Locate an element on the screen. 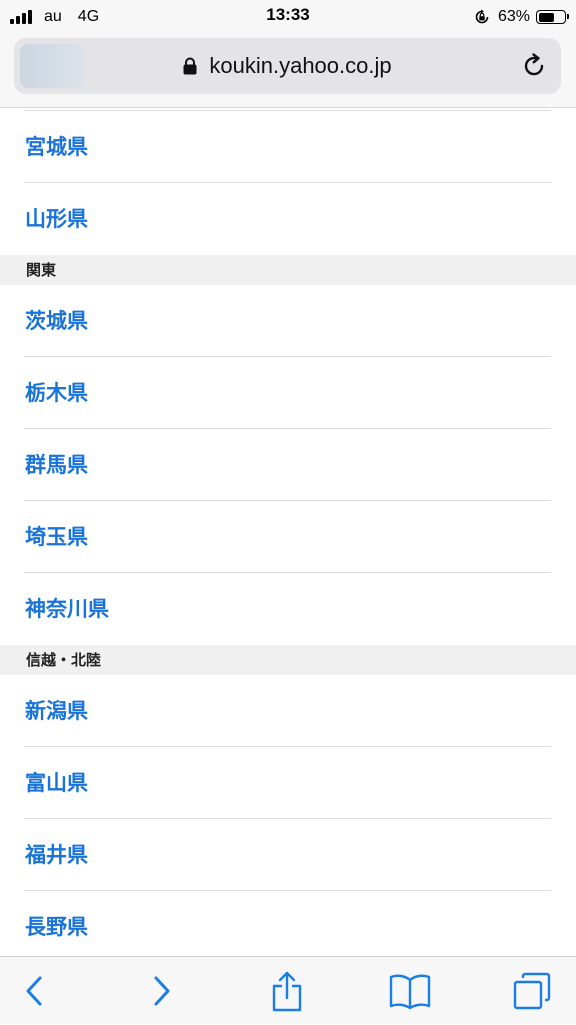 This screenshot has height=1025, width=576. battery-fill is located at coordinates (546, 17).